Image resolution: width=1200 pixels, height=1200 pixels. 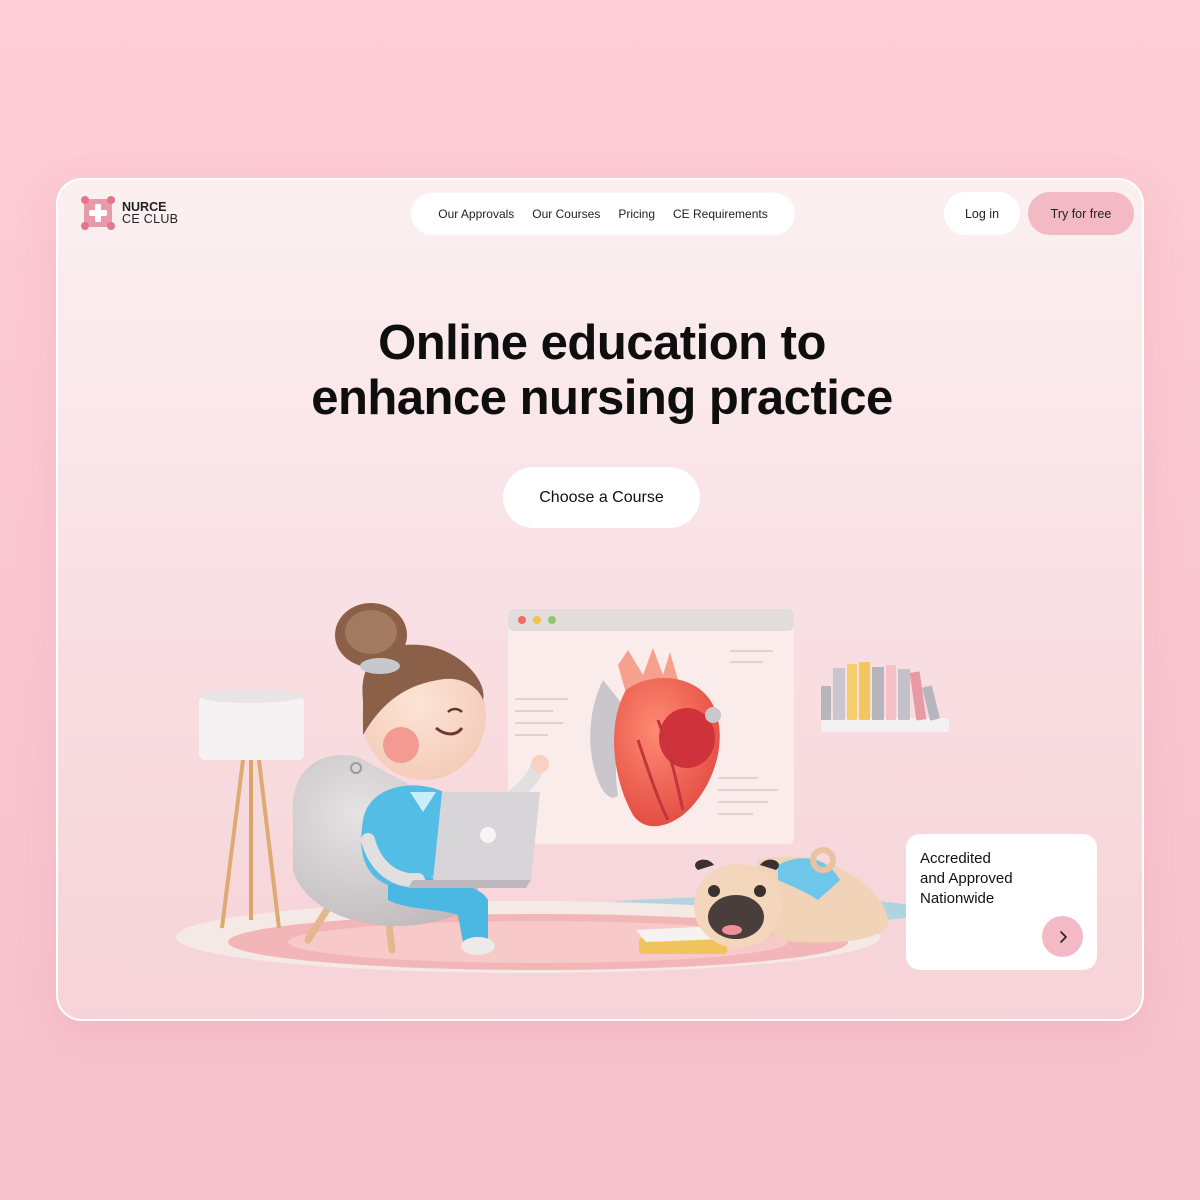 I want to click on pug-dog, so click(x=791, y=897).